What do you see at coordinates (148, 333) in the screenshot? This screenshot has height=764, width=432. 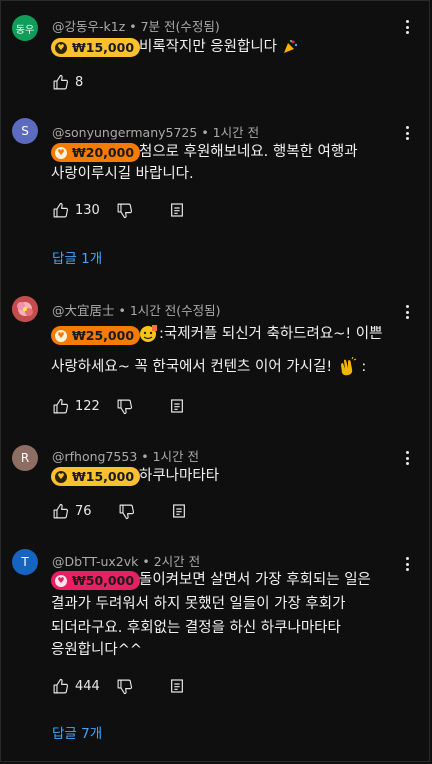 I see `sticker-emoji-icon` at bounding box center [148, 333].